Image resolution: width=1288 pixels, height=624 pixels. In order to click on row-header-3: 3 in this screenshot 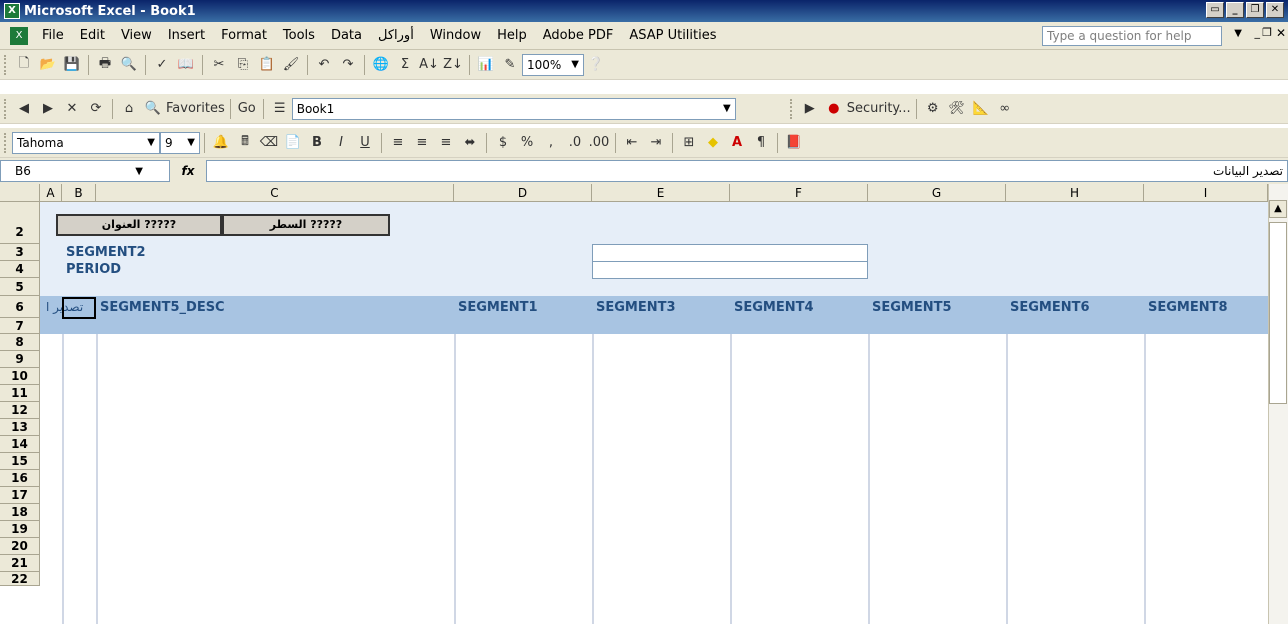, I will do `click(20, 252)`.